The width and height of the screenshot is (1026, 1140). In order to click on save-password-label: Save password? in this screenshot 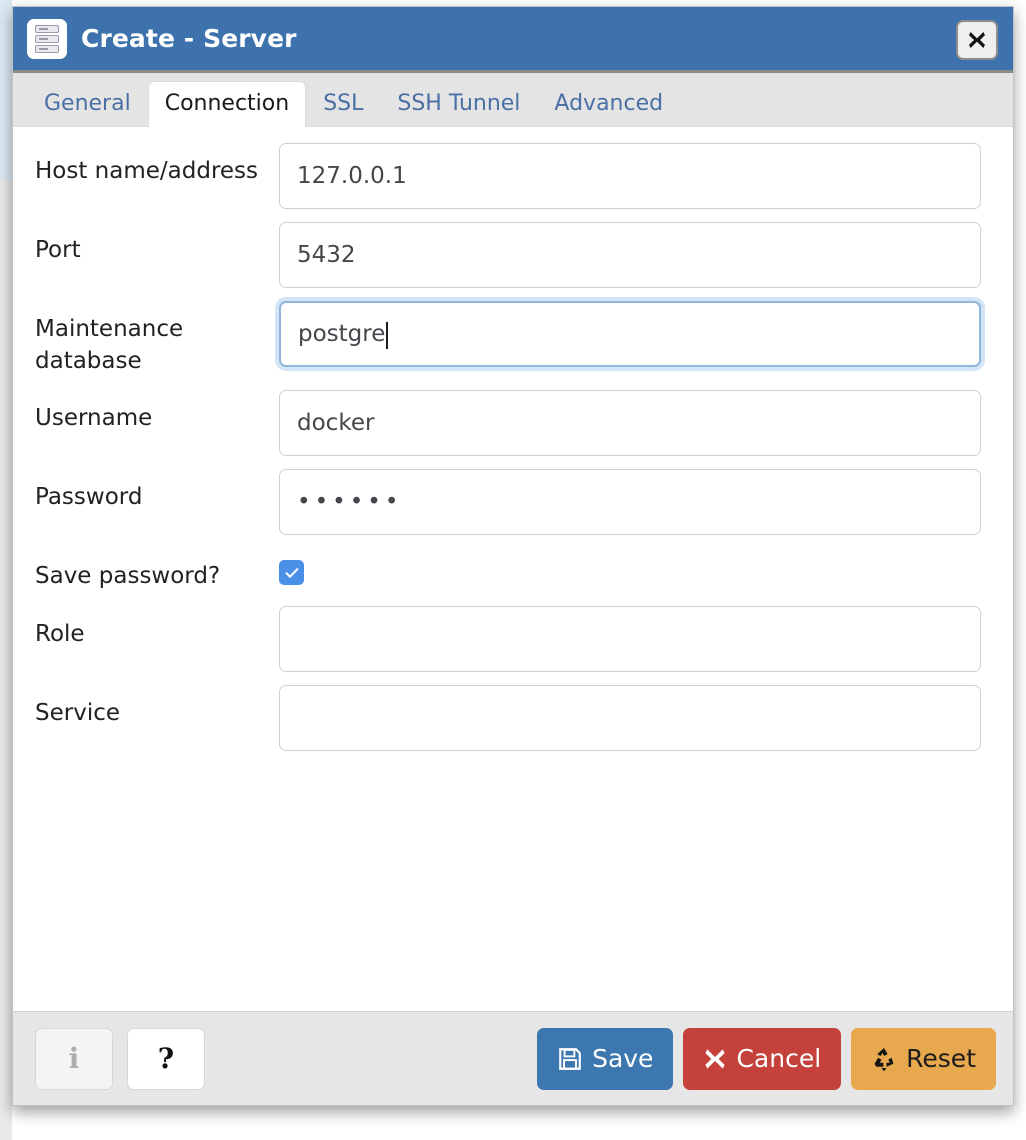, I will do `click(128, 576)`.